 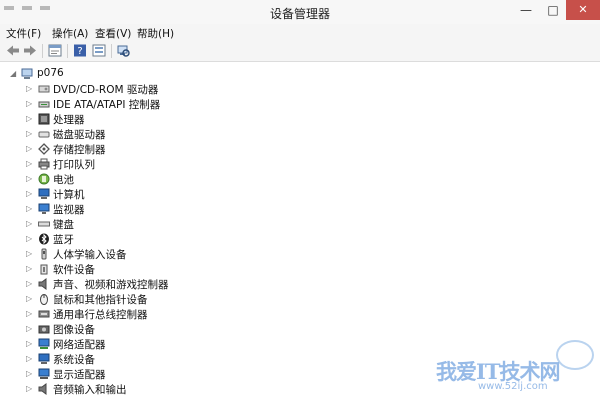 What do you see at coordinates (44, 179) in the screenshot?
I see `battery-icon` at bounding box center [44, 179].